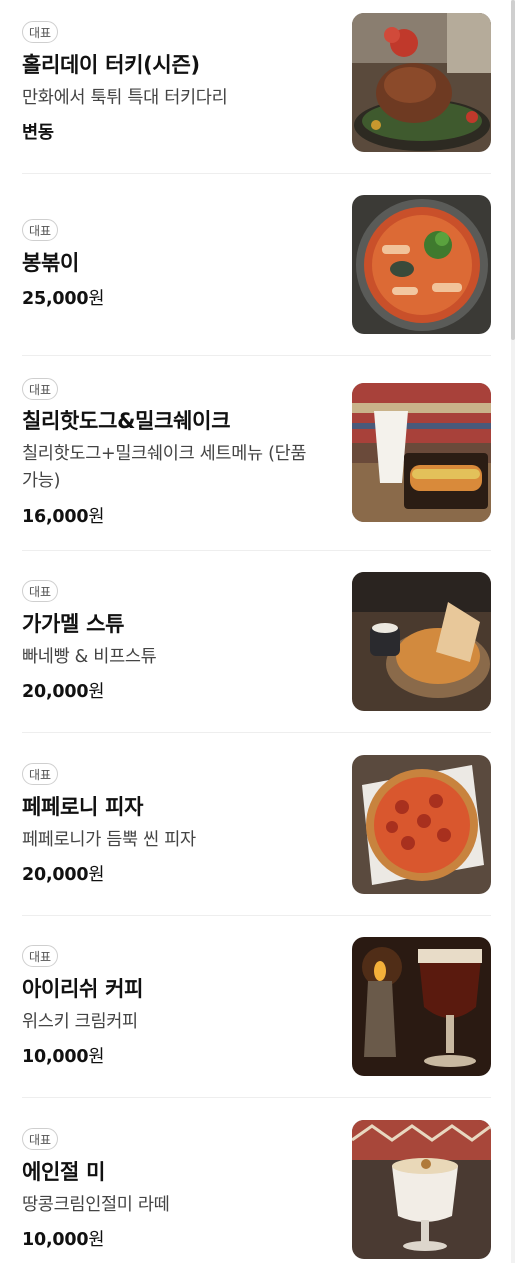 This screenshot has height=1263, width=515. What do you see at coordinates (256, 275) in the screenshot?
I see `menu-item: 대표 봉볶이 25,000원` at bounding box center [256, 275].